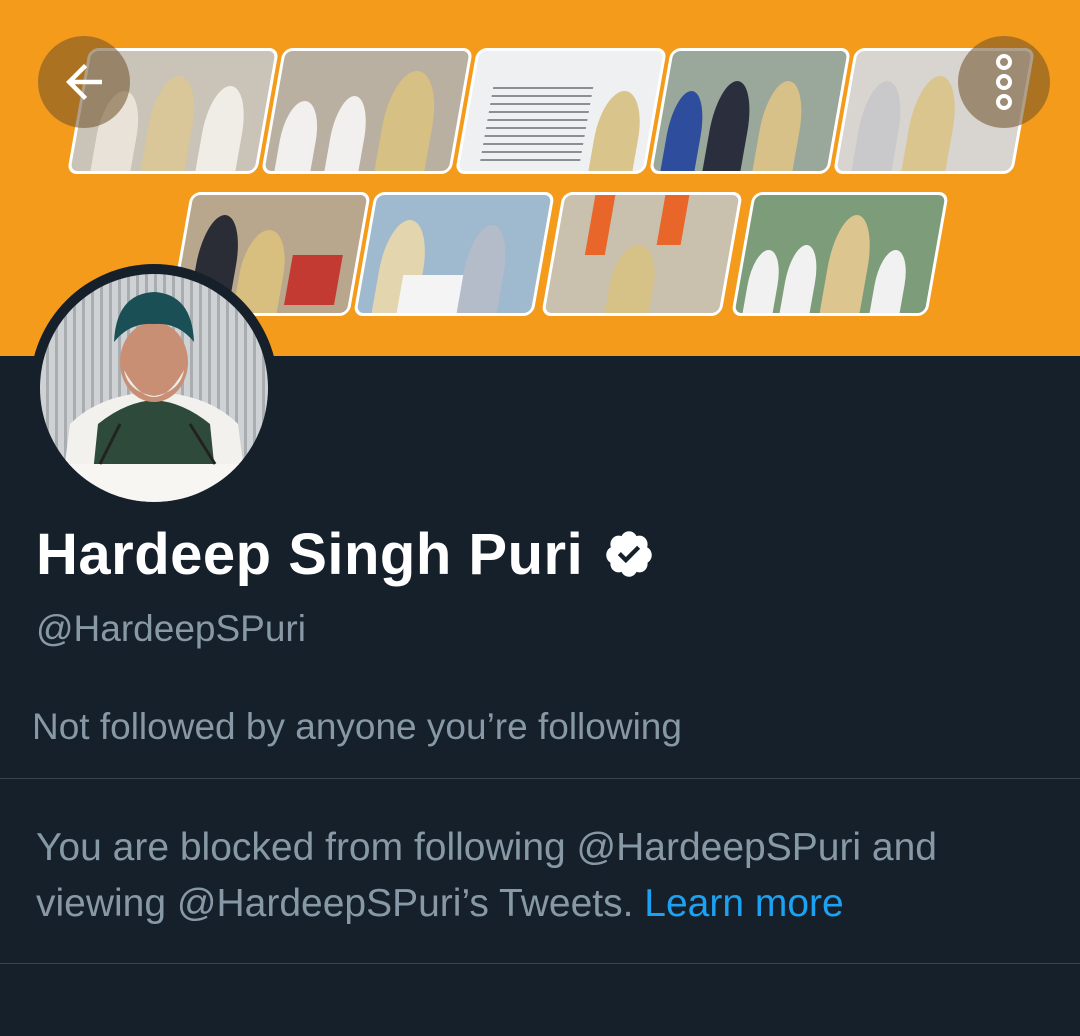  I want to click on profile-name-row: Hardeep Singh Puri, so click(345, 554).